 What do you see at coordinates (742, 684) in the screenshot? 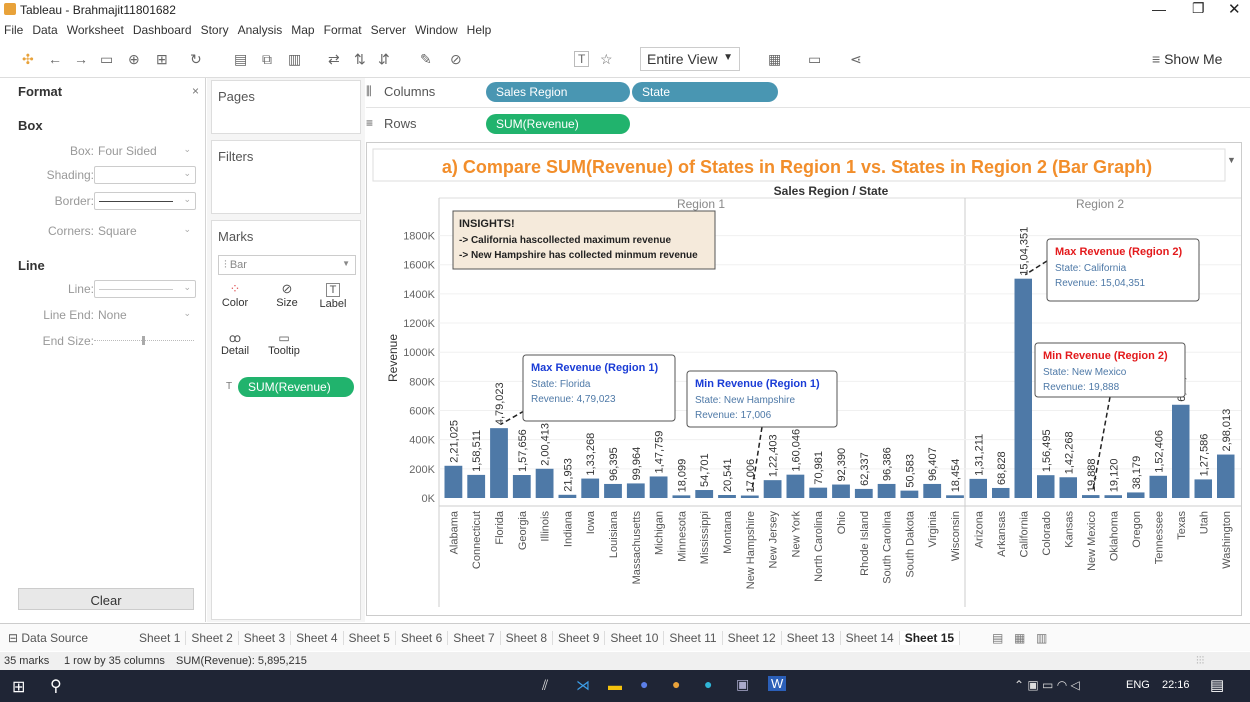
I see `tableau-app-task-icon: ▣` at bounding box center [742, 684].